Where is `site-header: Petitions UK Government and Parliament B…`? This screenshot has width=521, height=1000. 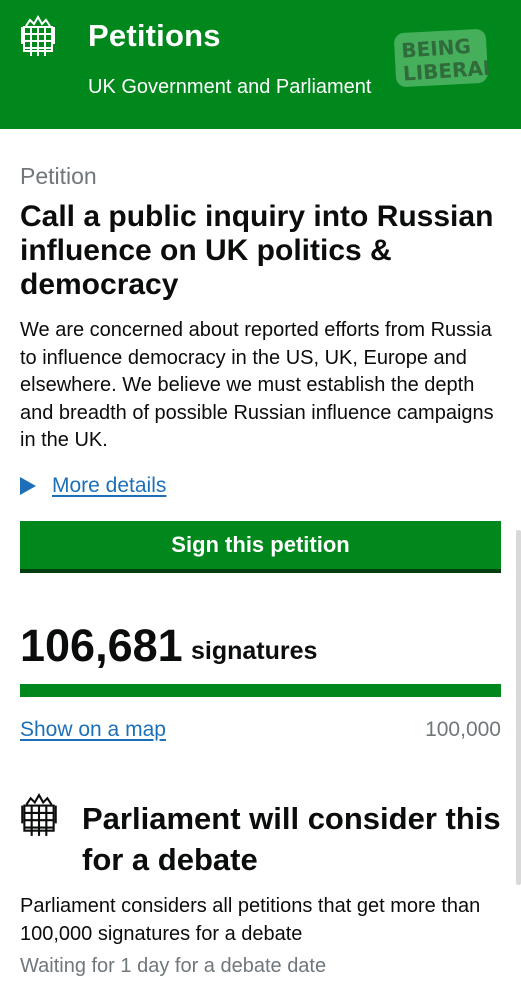
site-header: Petitions UK Government and Parliament B… is located at coordinates (260, 64).